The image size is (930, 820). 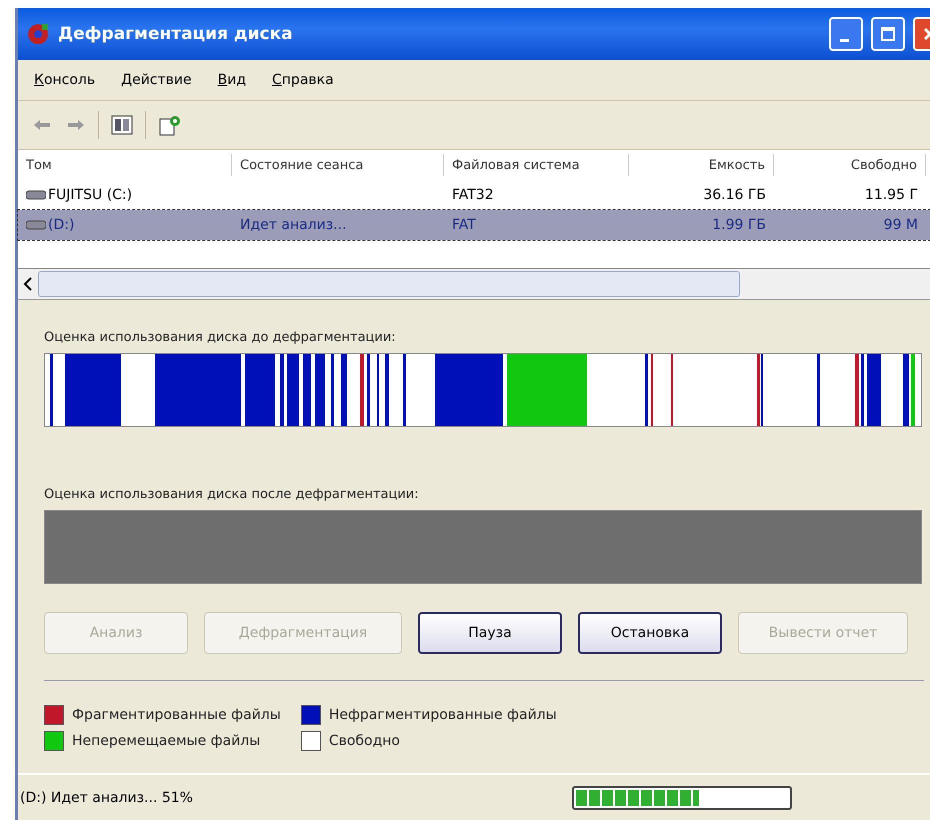 I want to click on table-cell-text: FAT32, so click(x=473, y=195).